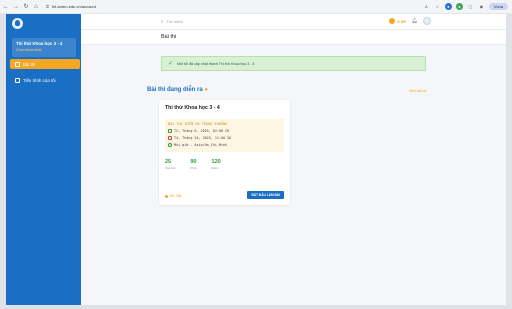  Describe the element at coordinates (169, 37) in the screenshot. I see `page-title: Bài thi` at that location.